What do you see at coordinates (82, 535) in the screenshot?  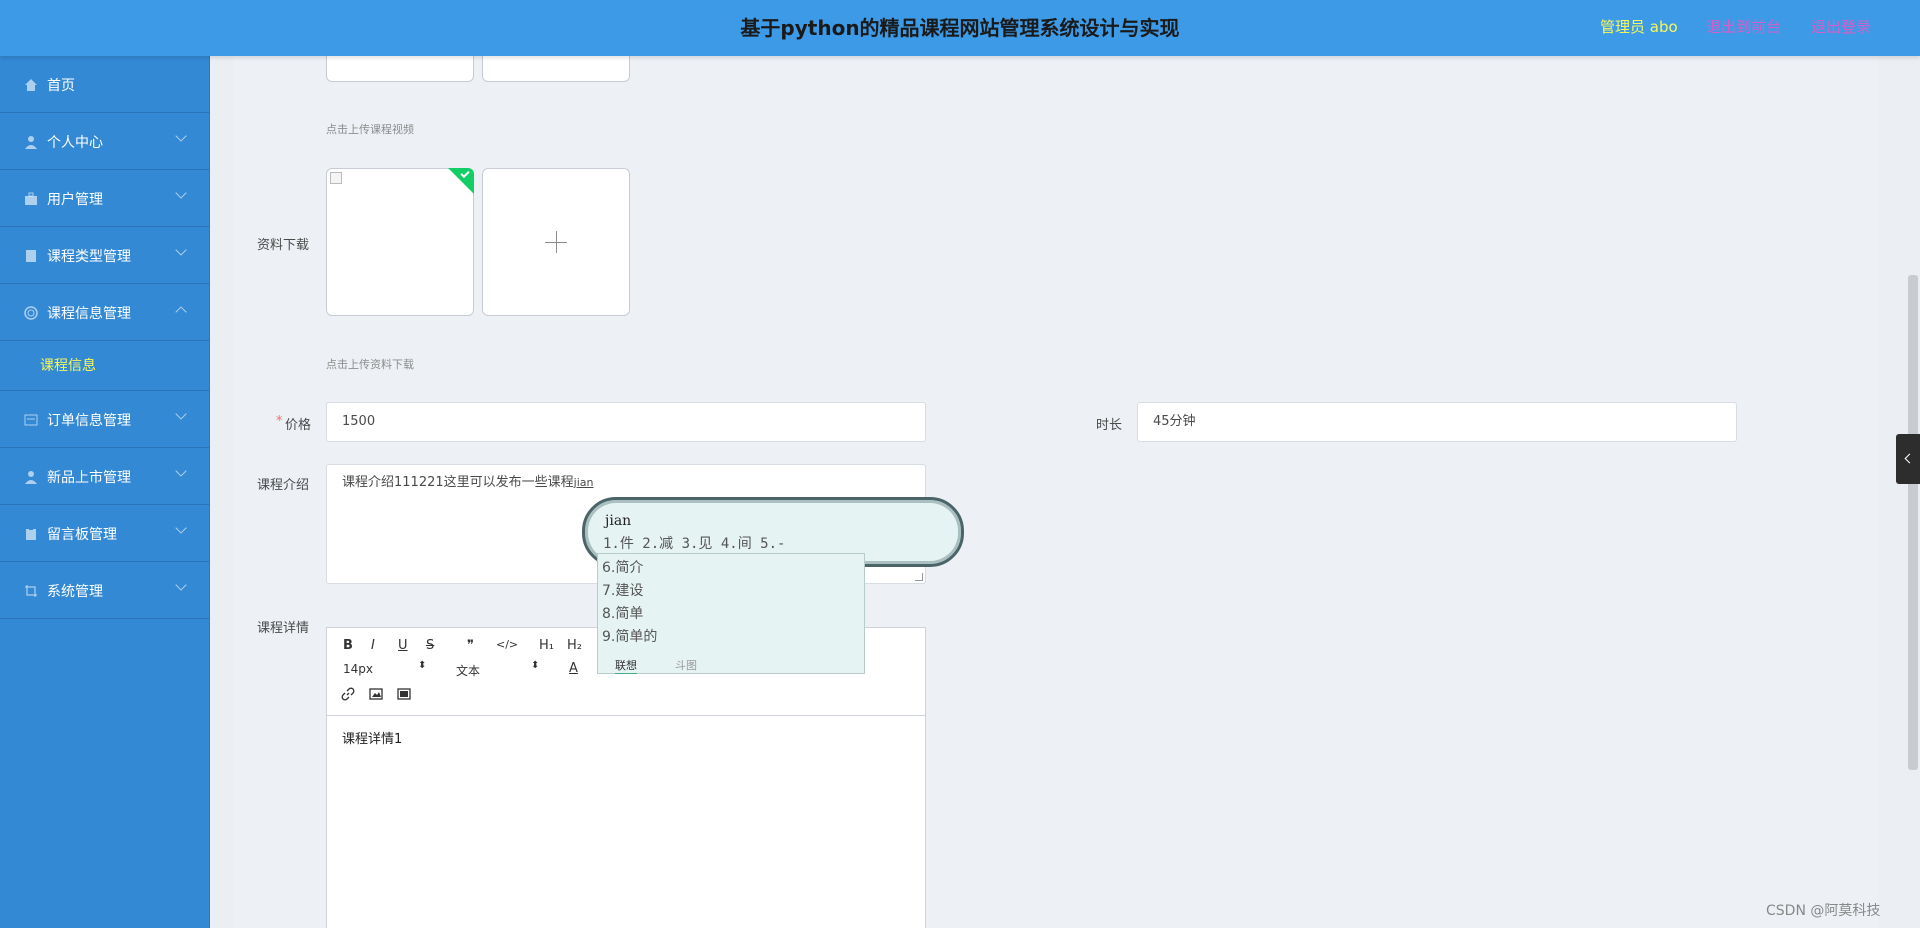 I see `sidebar-item-label: 留言板管理` at bounding box center [82, 535].